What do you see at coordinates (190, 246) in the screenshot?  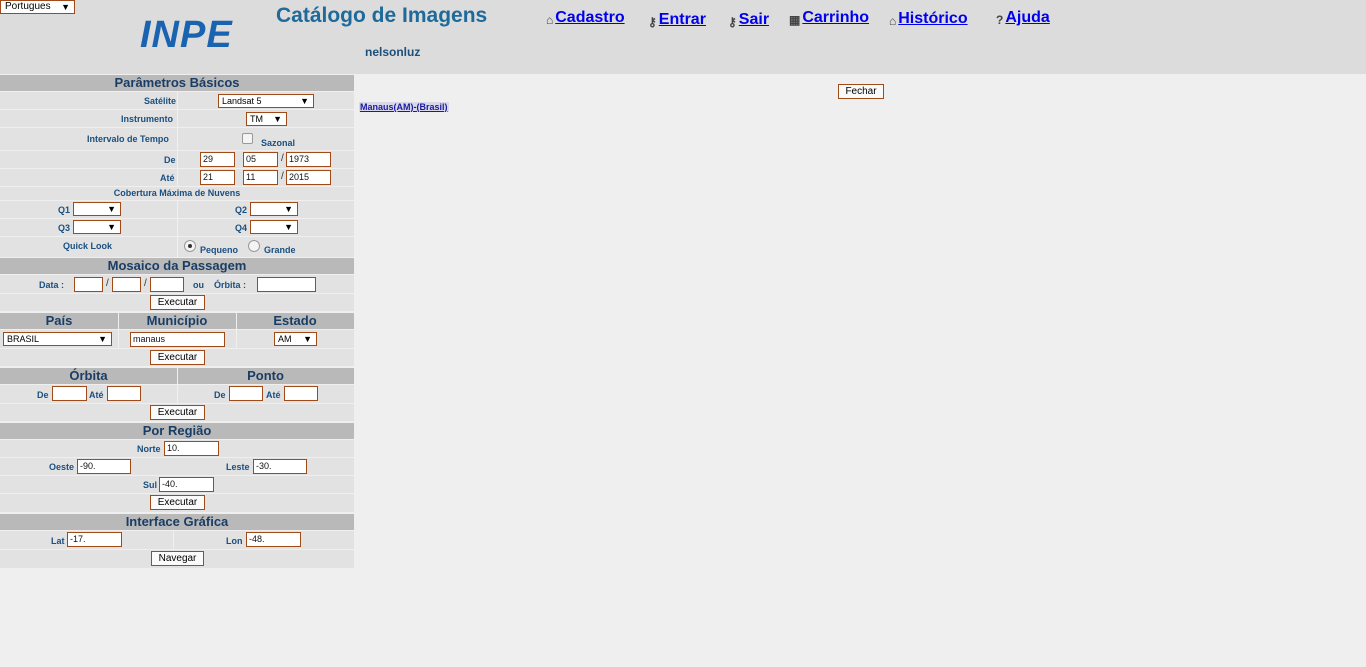 I see `quicklook-small-radio` at bounding box center [190, 246].